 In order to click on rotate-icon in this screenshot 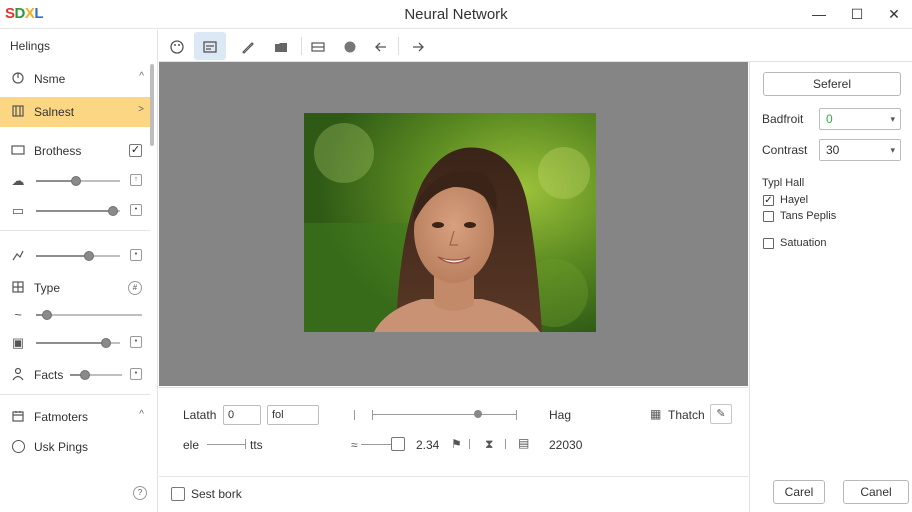, I will do `click(18, 79)`.